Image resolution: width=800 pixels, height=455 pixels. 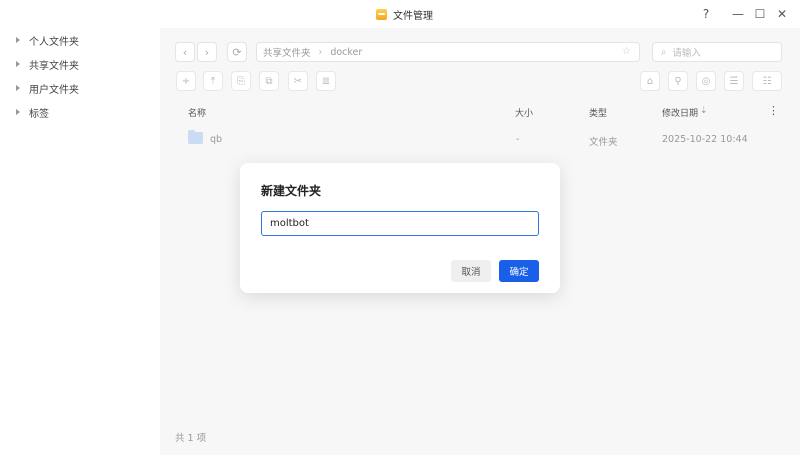 I want to click on back-button: ‹, so click(x=185, y=52).